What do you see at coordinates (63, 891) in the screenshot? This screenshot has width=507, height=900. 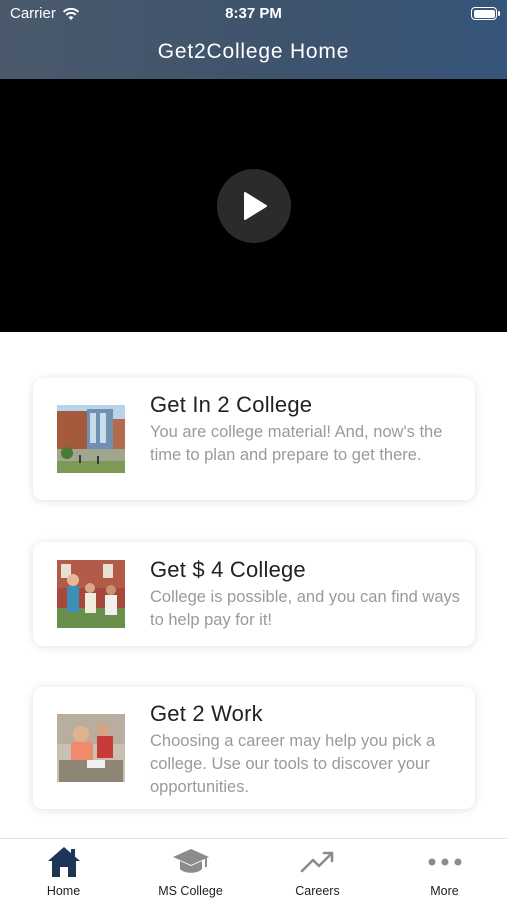 I see `tab-label: Home` at bounding box center [63, 891].